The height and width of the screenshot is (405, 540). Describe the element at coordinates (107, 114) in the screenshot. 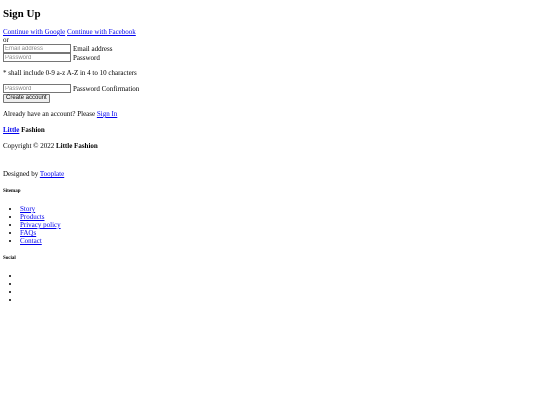

I see `sign-in-link: Sign In` at that location.